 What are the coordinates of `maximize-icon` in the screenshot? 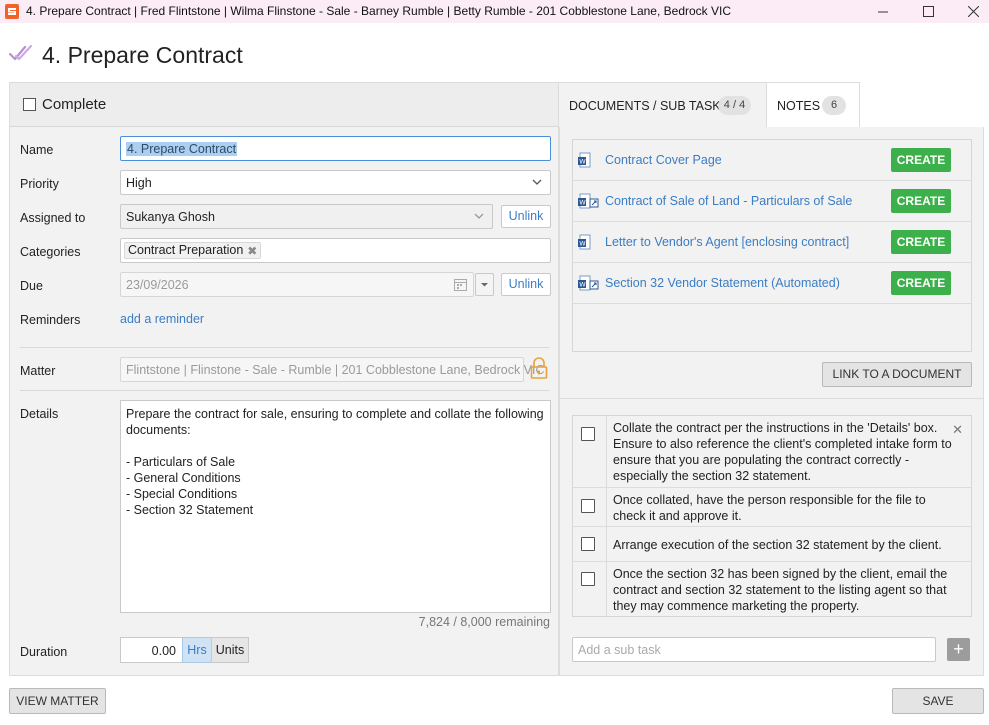 It's located at (928, 11).